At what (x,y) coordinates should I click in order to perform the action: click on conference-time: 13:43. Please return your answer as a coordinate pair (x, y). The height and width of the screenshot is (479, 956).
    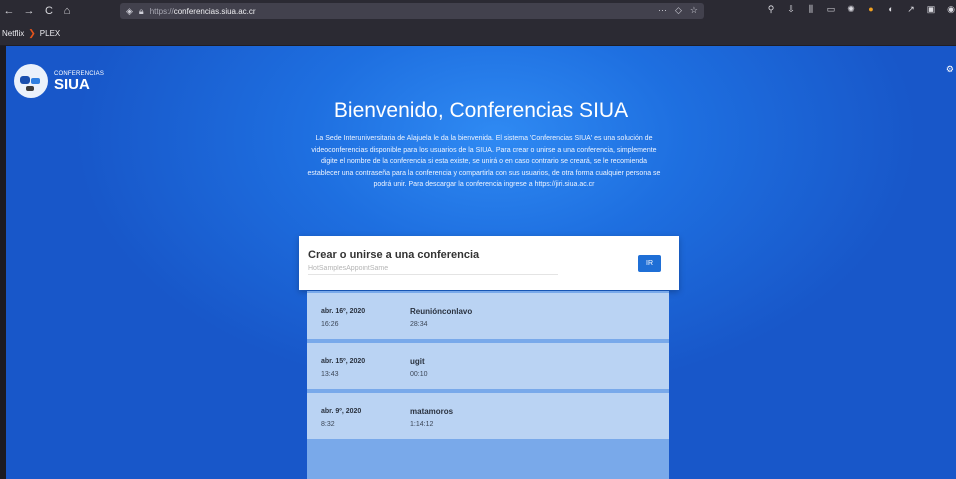
    Looking at the image, I should click on (330, 374).